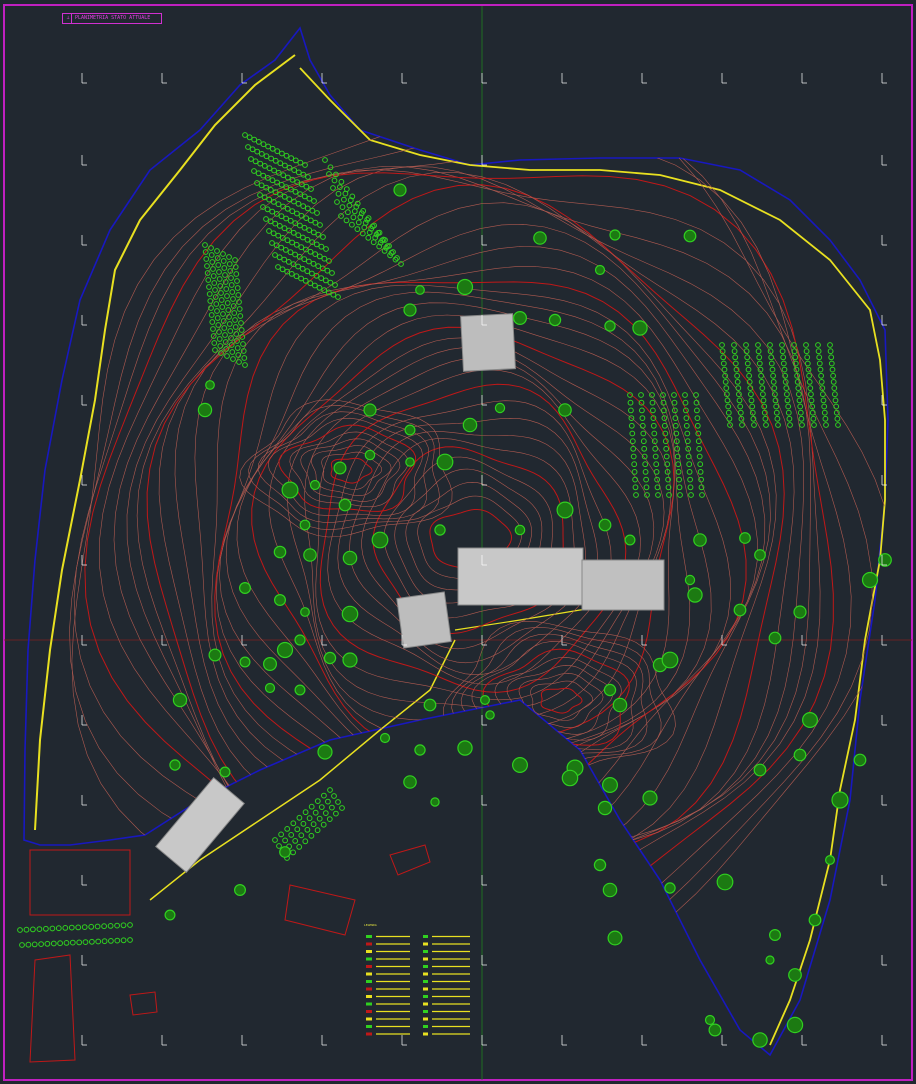 The width and height of the screenshot is (916, 1084). What do you see at coordinates (200, 825) in the screenshot?
I see `building-greenhouse` at bounding box center [200, 825].